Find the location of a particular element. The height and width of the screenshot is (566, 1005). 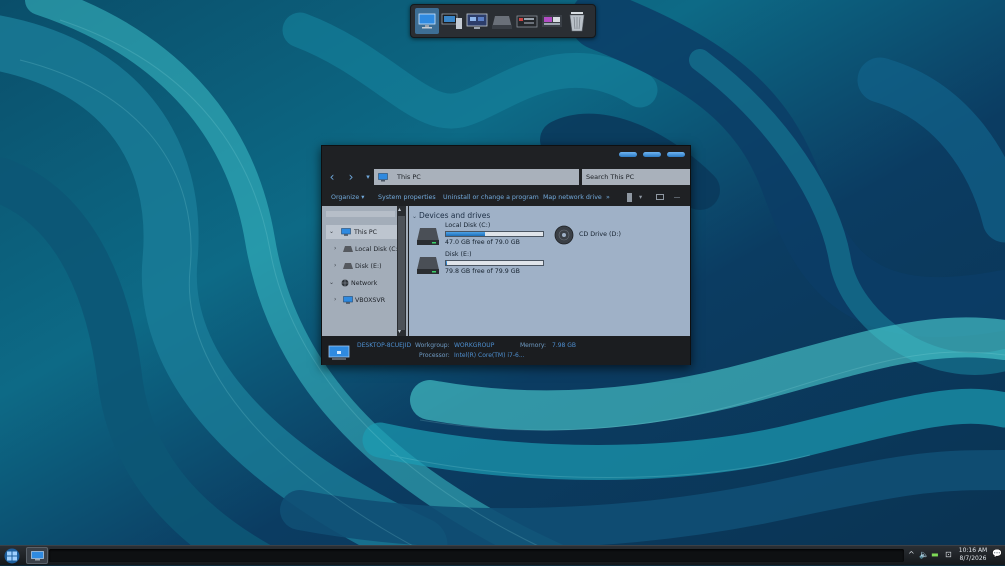

recent-locations-button: ▾ is located at coordinates (368, 177).